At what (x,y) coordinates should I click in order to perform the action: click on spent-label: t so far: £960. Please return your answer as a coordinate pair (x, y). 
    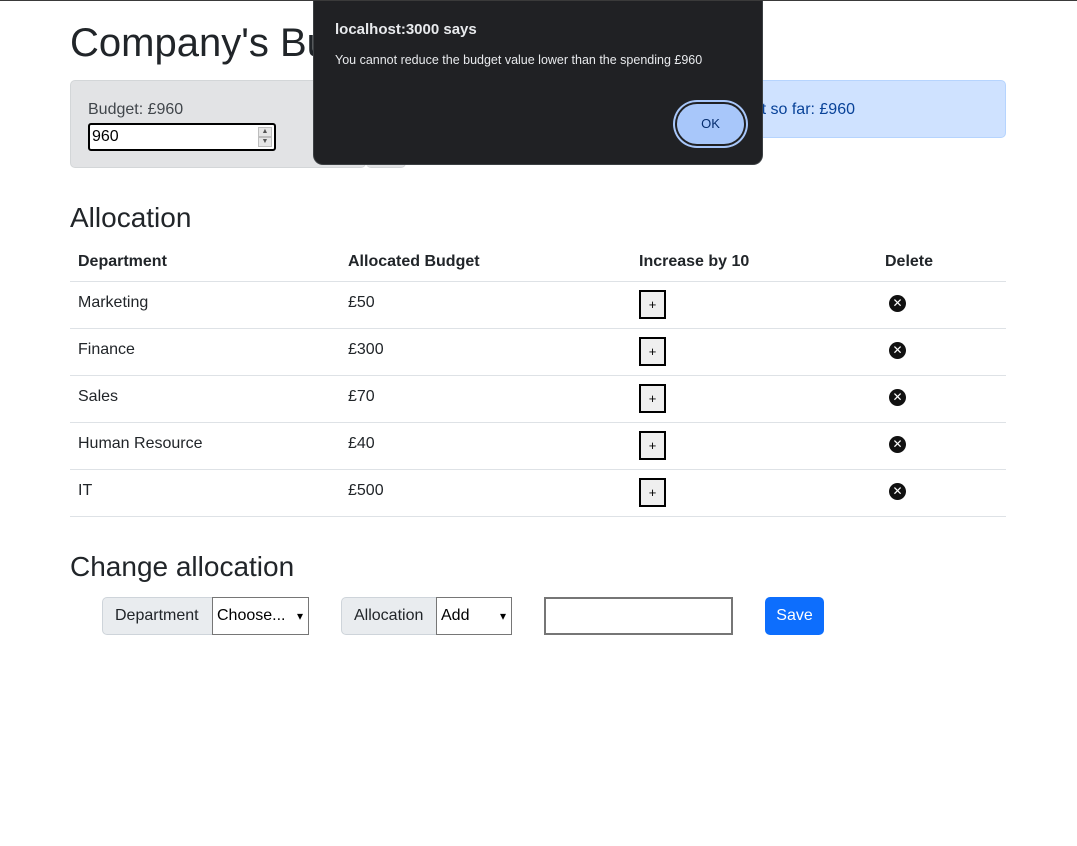
    Looking at the image, I should click on (808, 109).